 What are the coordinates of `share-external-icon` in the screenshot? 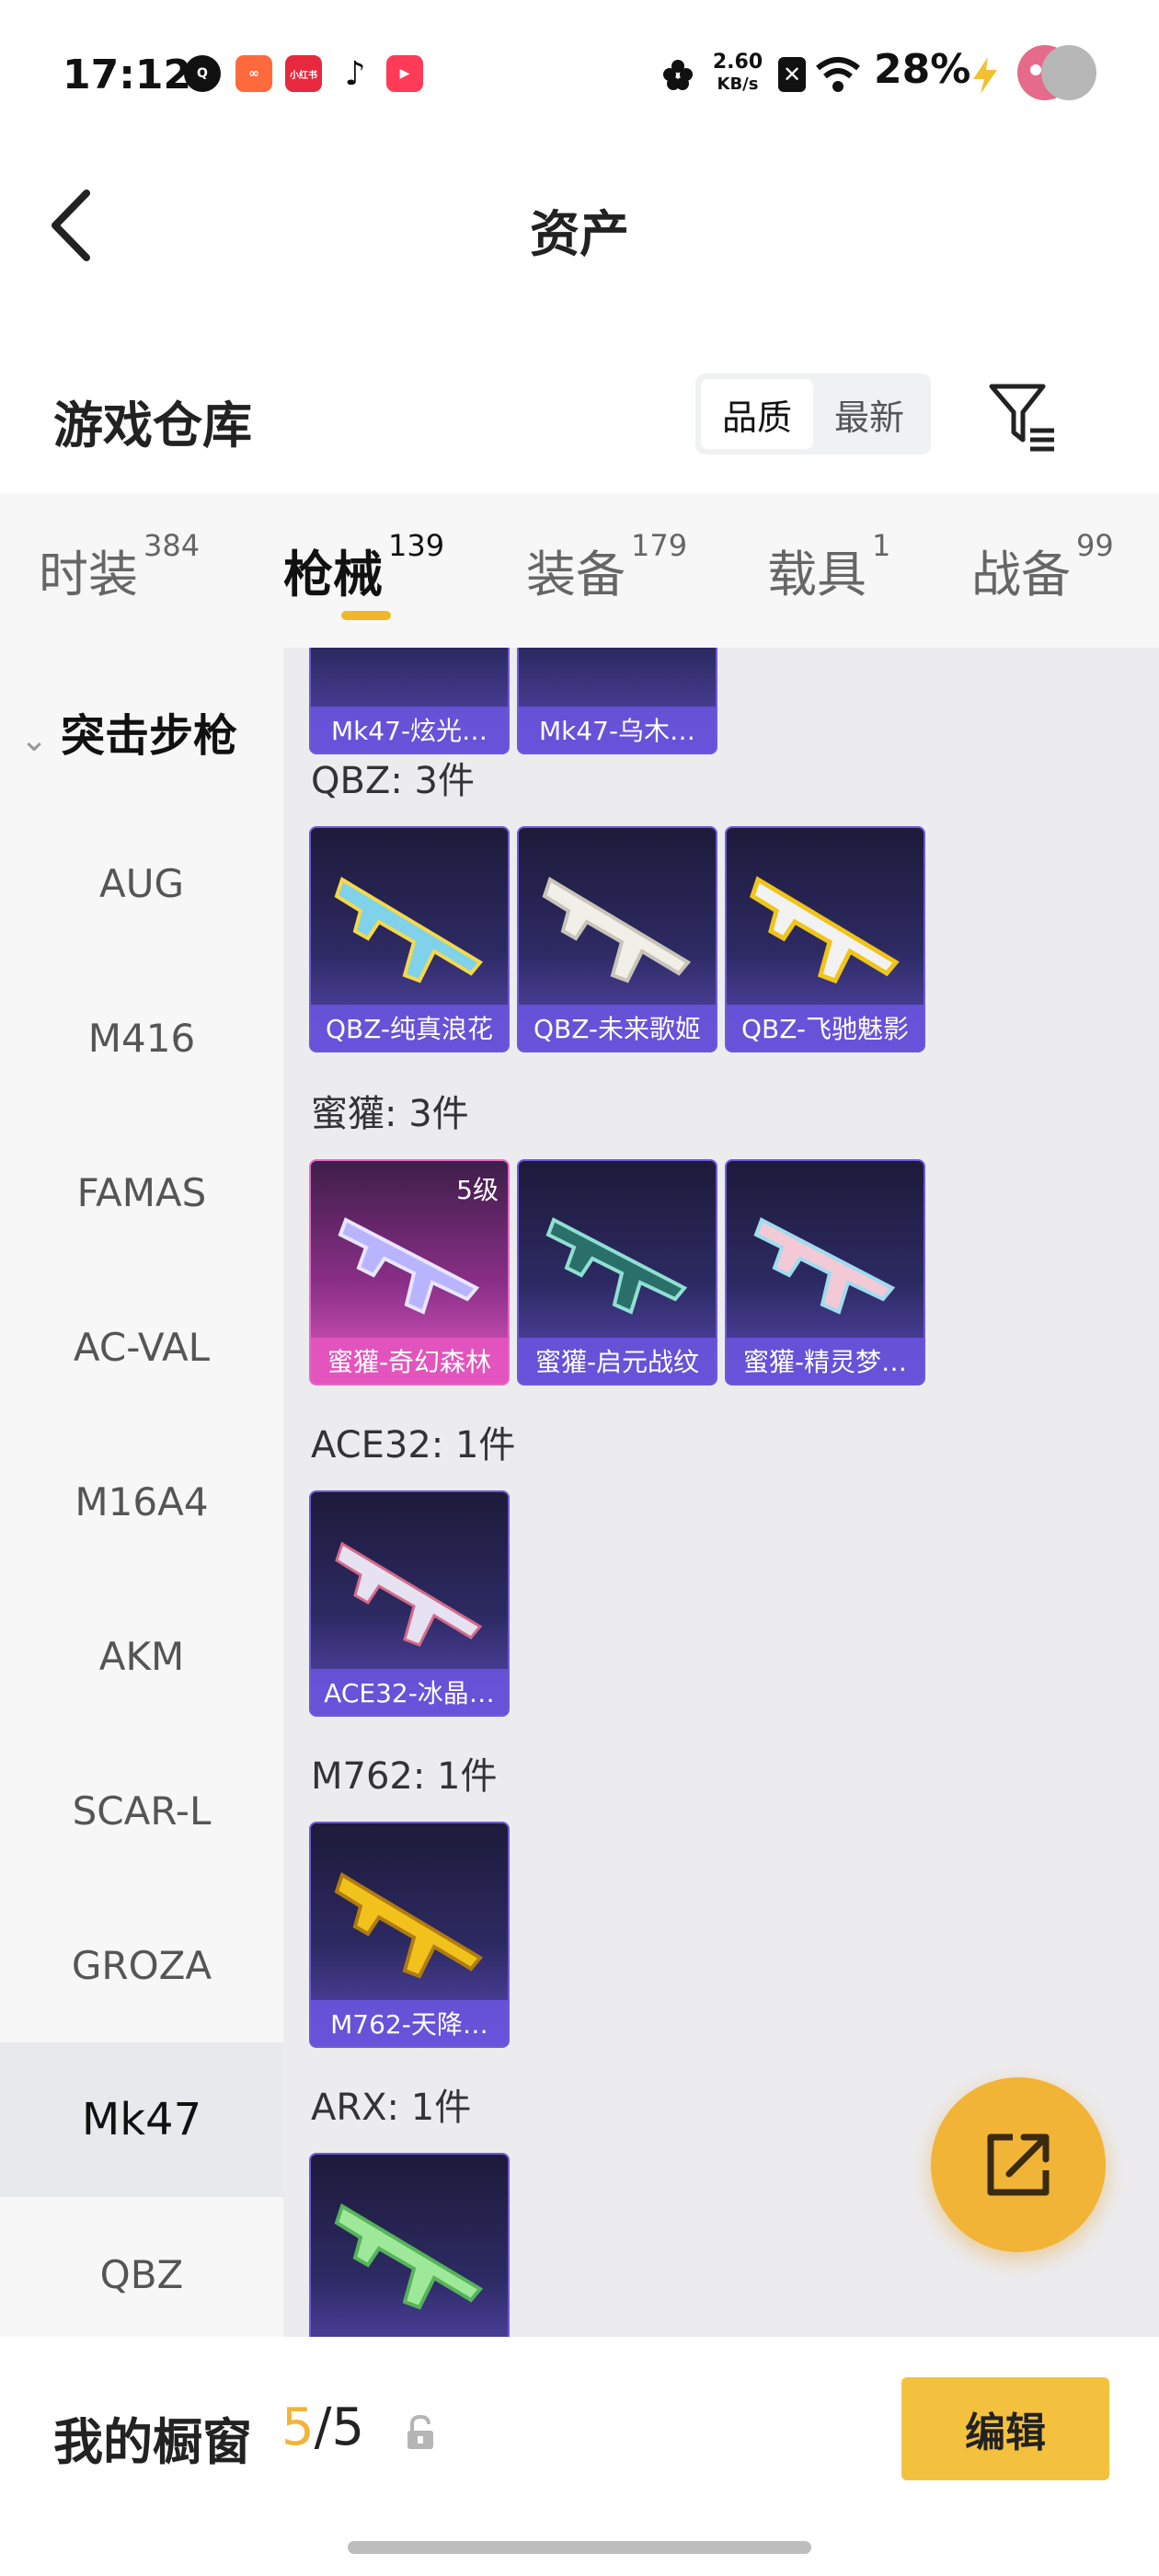 It's located at (1018, 2164).